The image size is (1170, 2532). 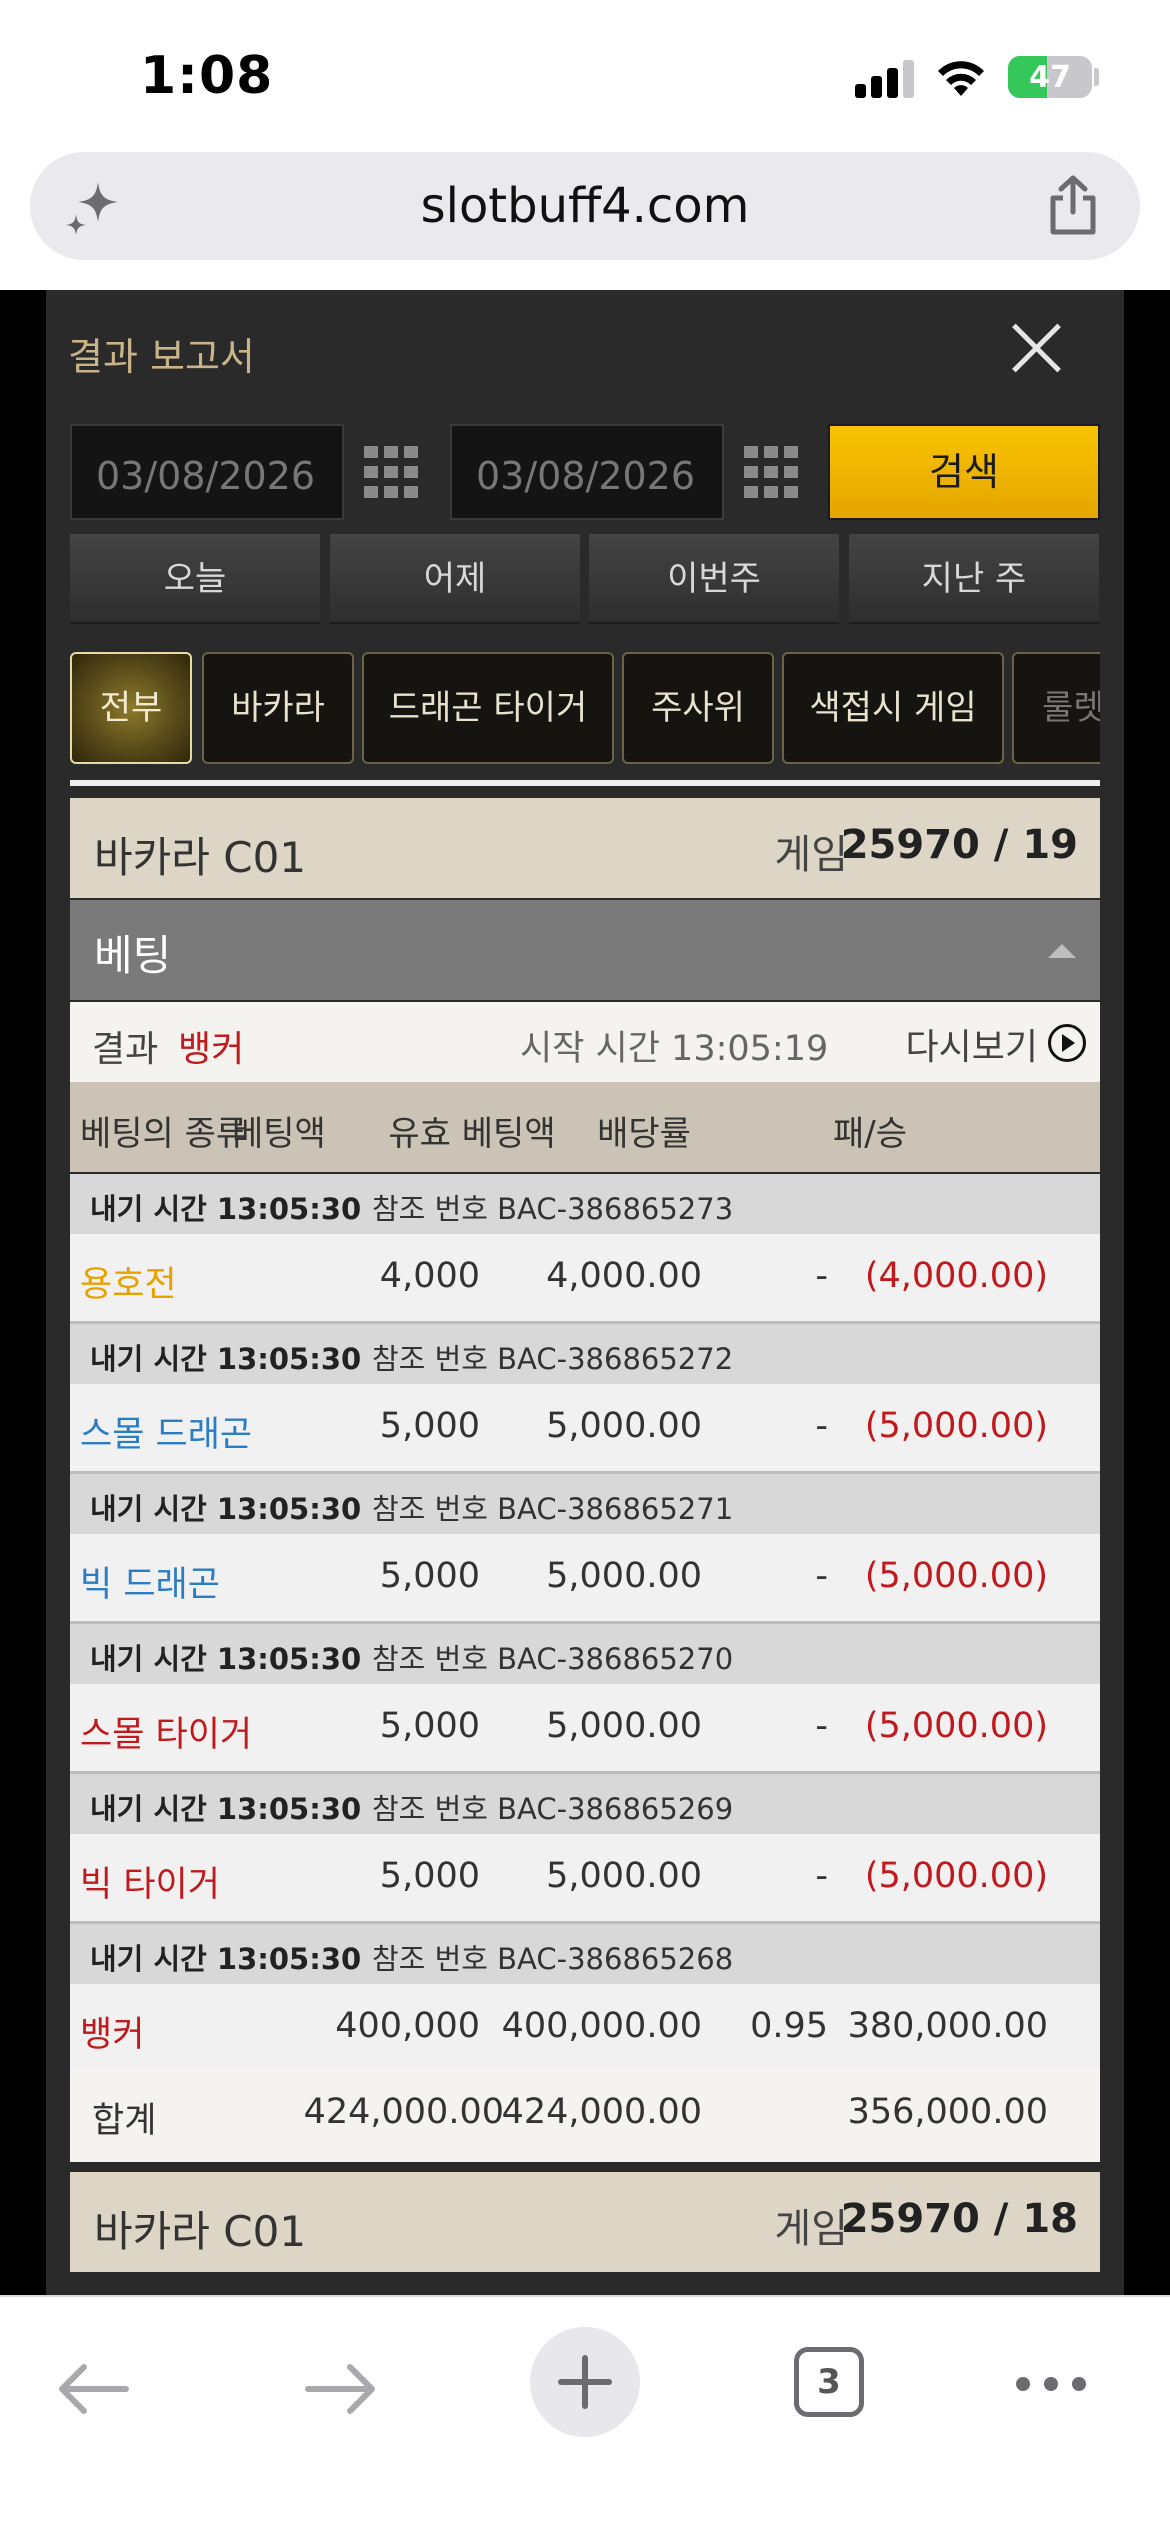 I want to click on column-header: 베팅액, so click(x=279, y=1134).